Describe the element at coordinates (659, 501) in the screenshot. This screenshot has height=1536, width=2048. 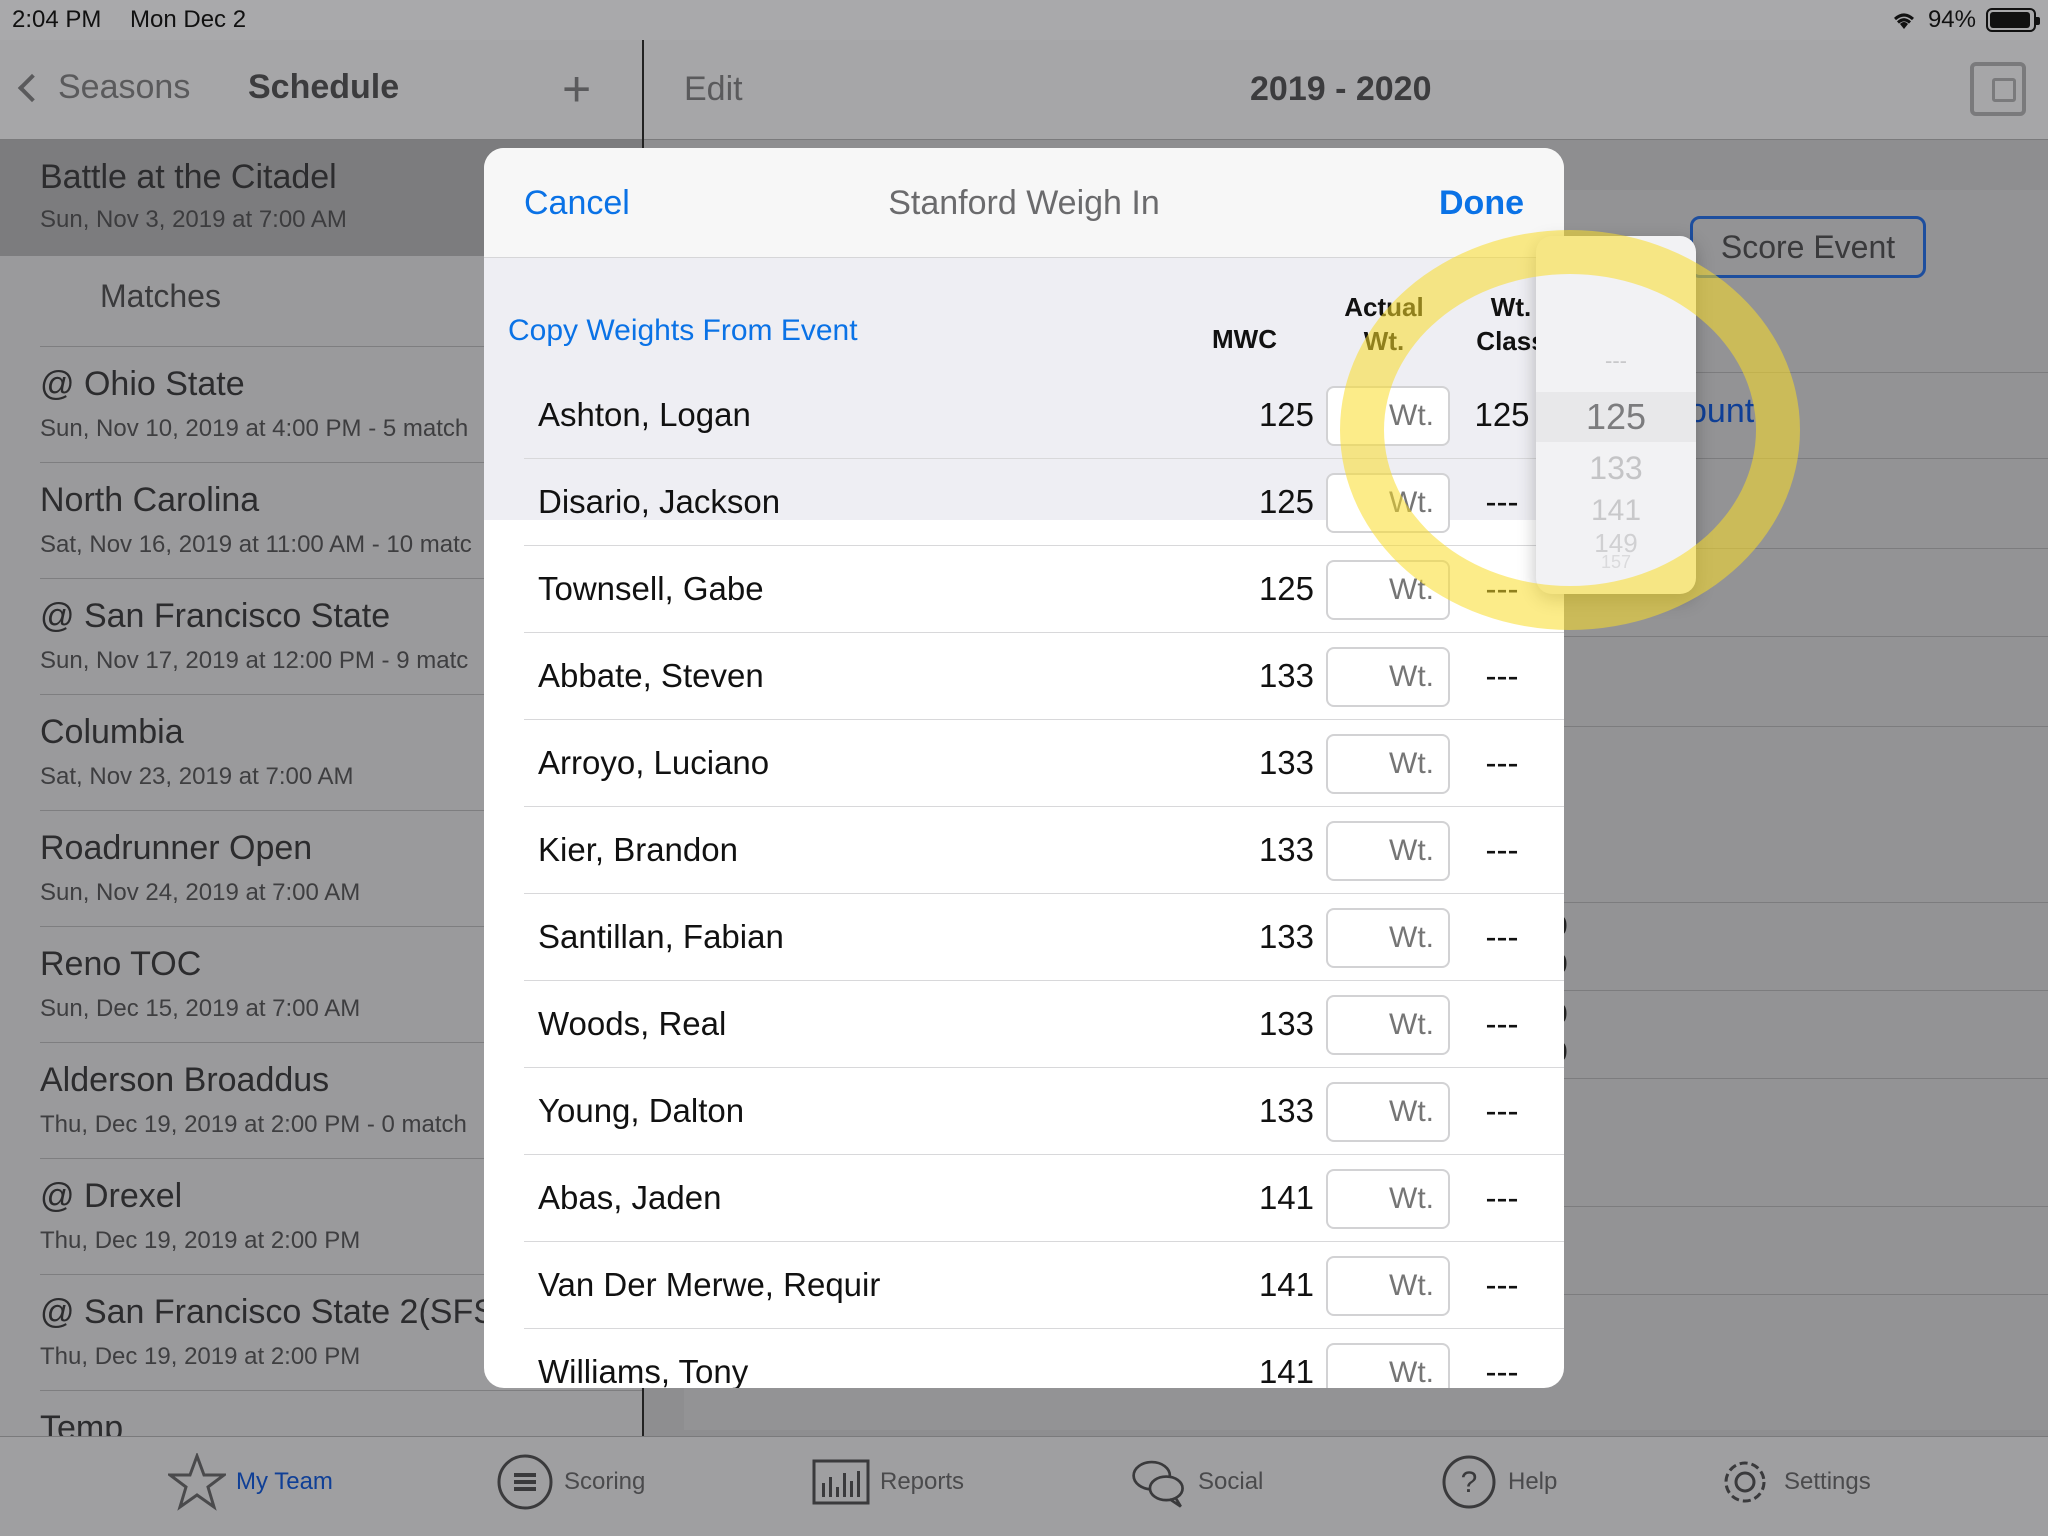
I see `wrestler-name: Disario, Jackson` at that location.